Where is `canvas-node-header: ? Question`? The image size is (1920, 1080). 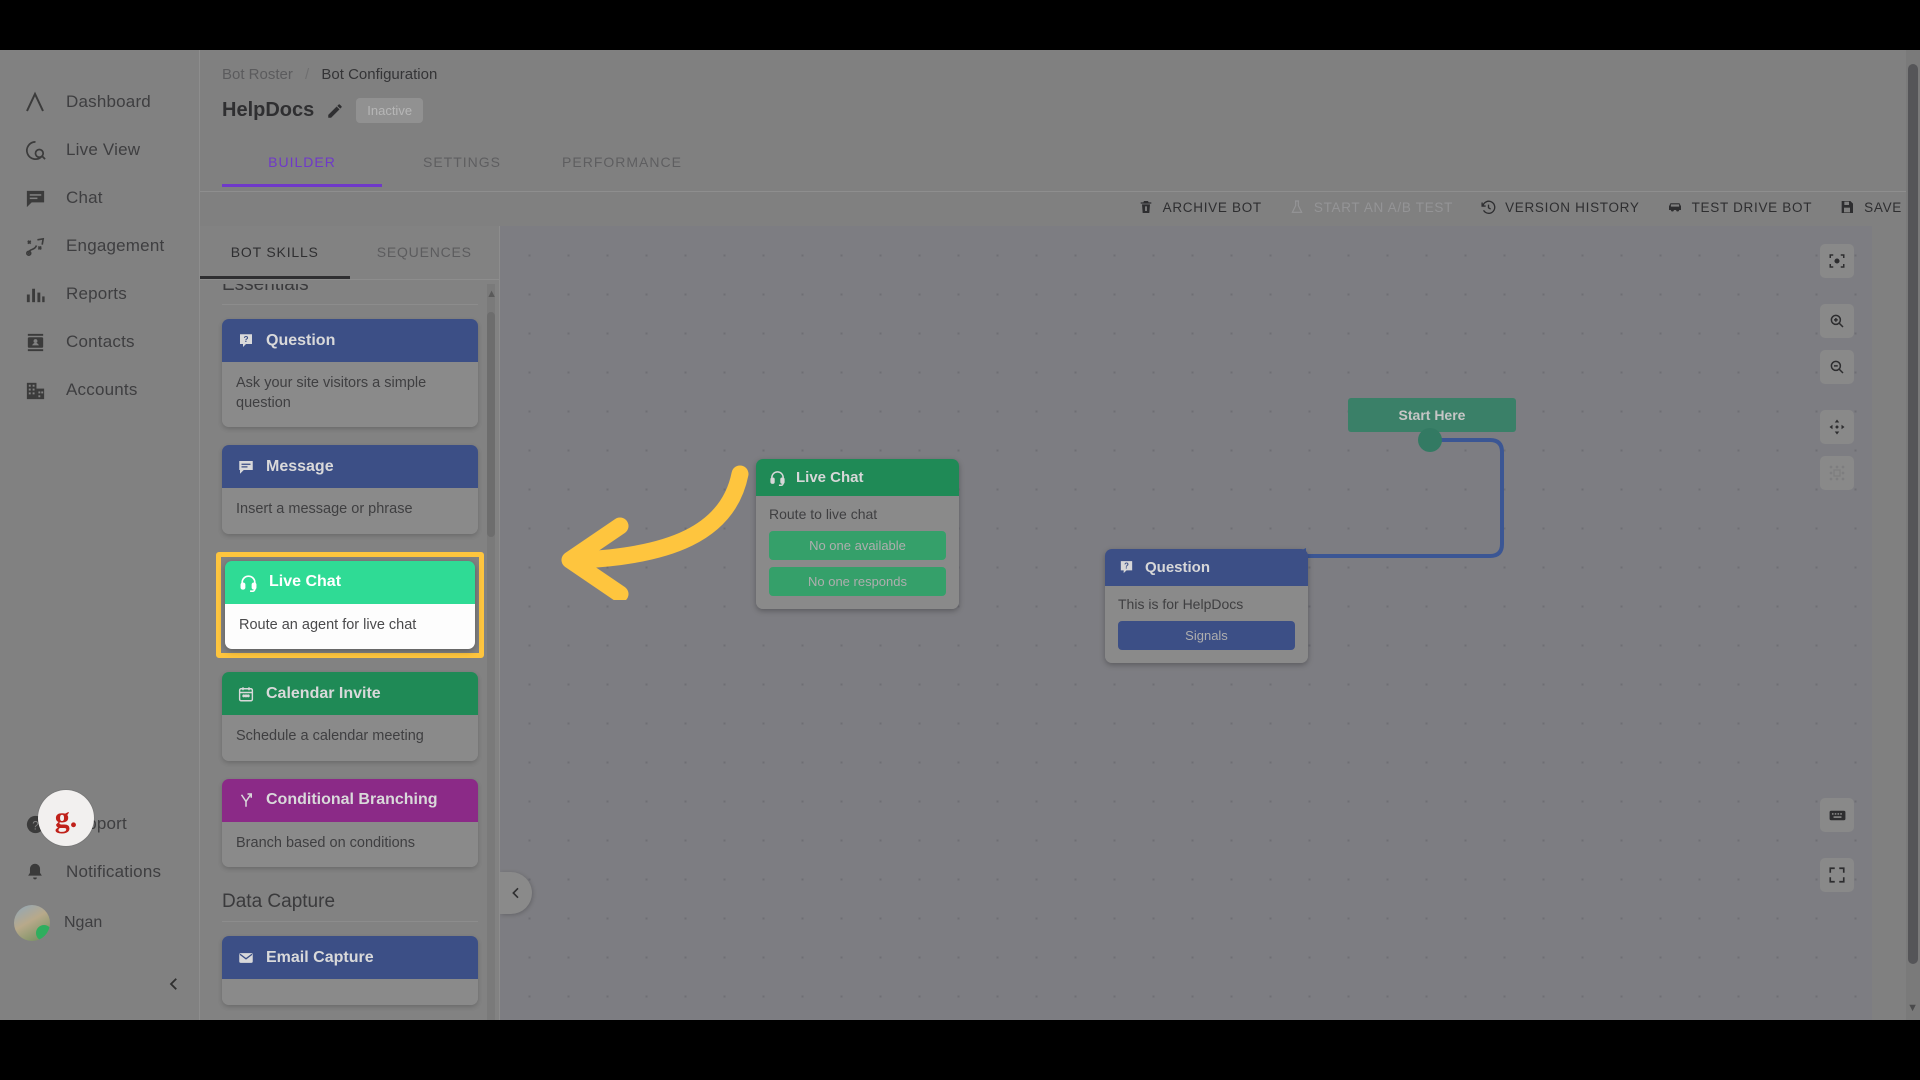 canvas-node-header: ? Question is located at coordinates (1206, 567).